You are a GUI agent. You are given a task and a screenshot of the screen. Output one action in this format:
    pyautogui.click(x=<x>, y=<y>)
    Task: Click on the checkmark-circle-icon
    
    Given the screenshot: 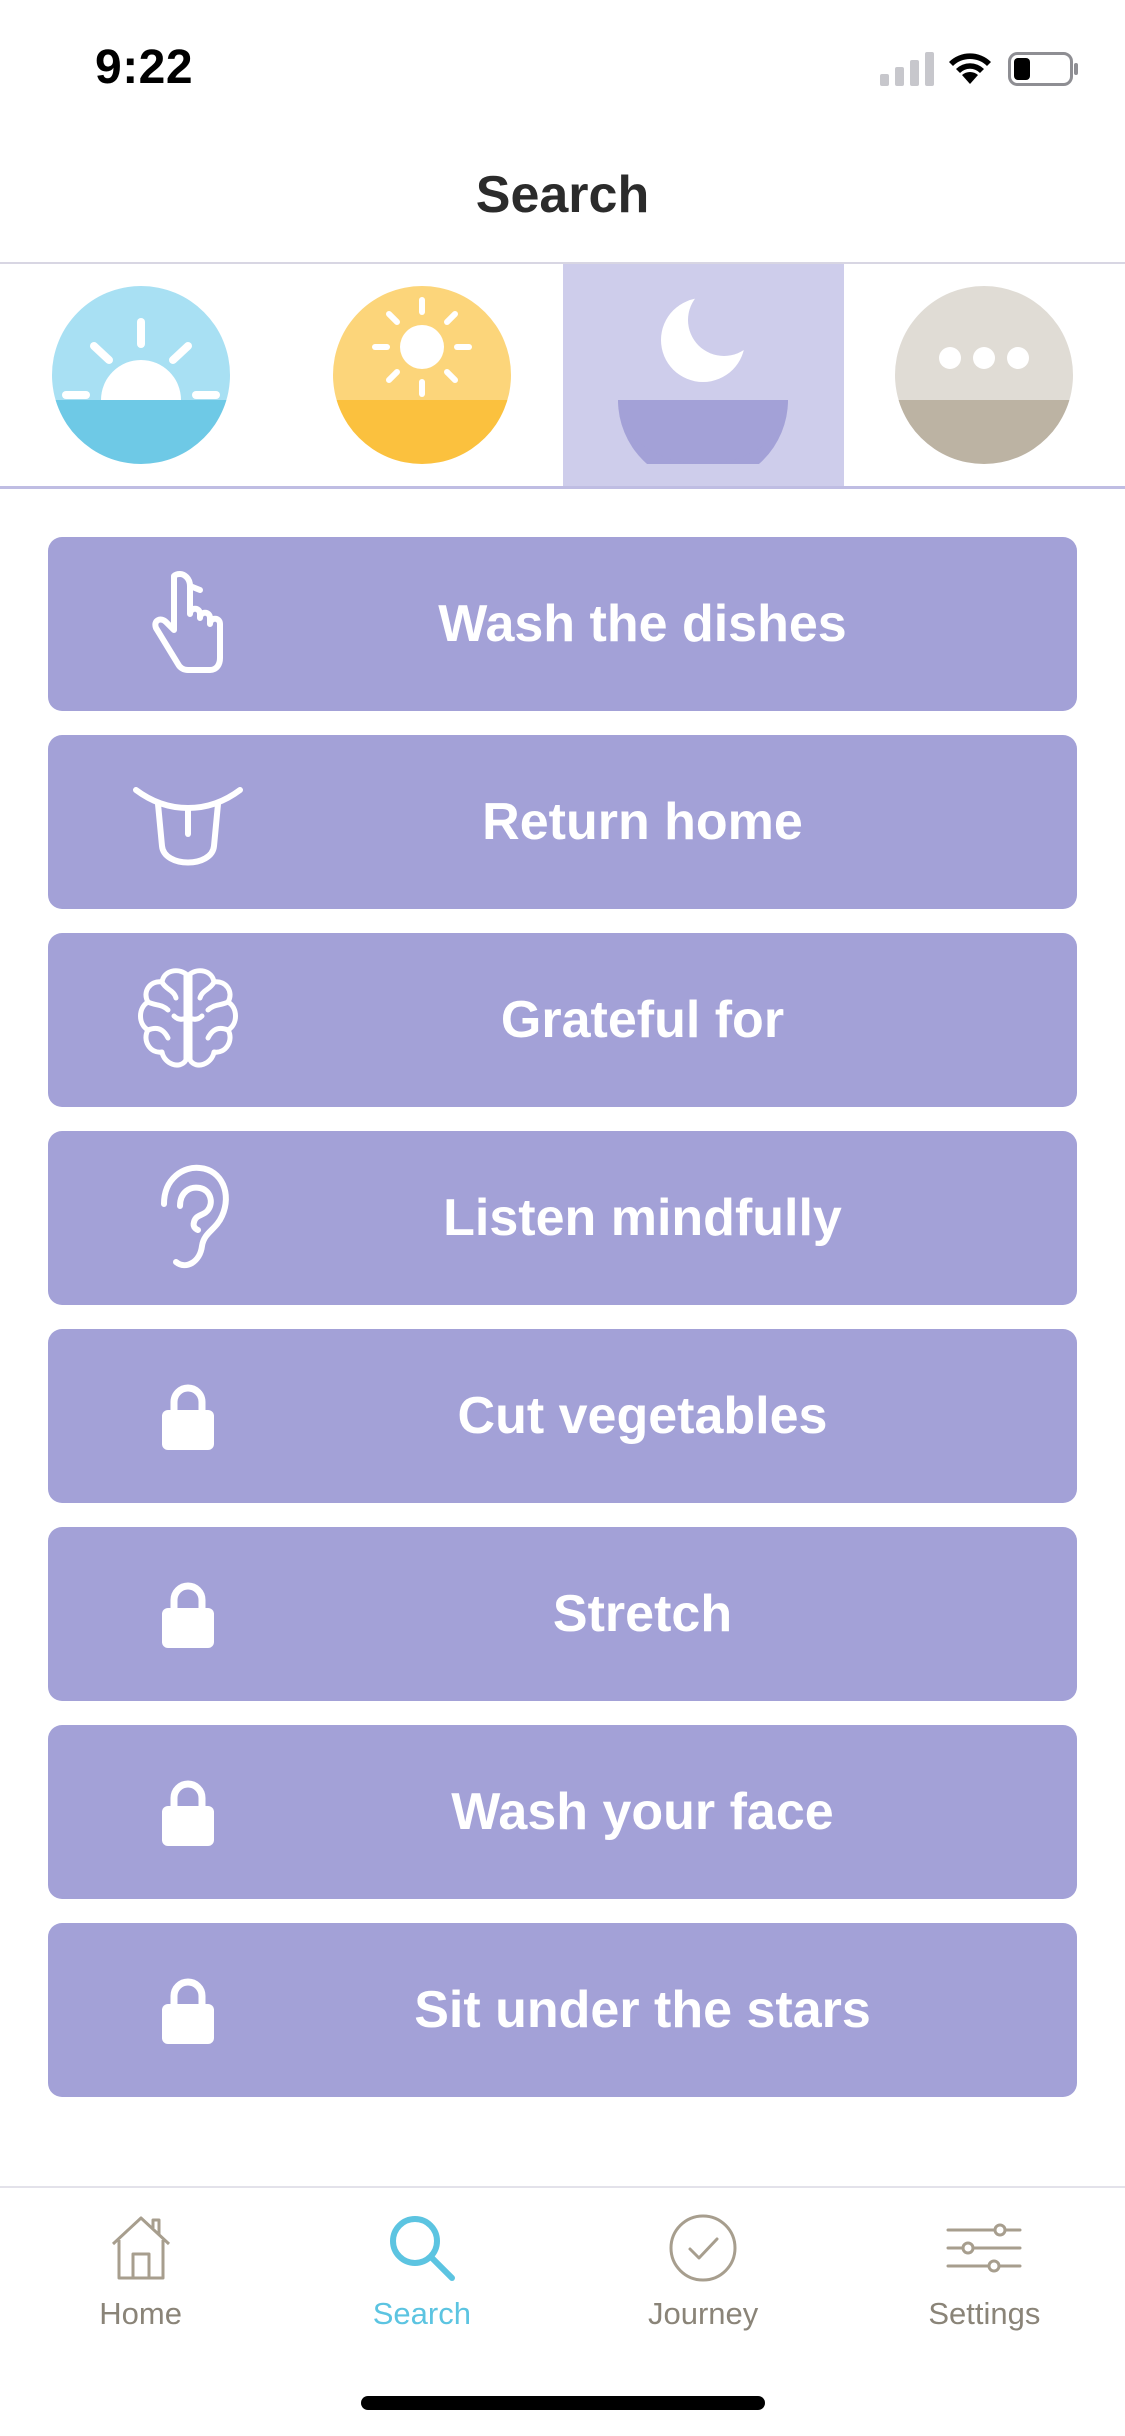 What is the action you would take?
    pyautogui.click(x=703, y=2248)
    